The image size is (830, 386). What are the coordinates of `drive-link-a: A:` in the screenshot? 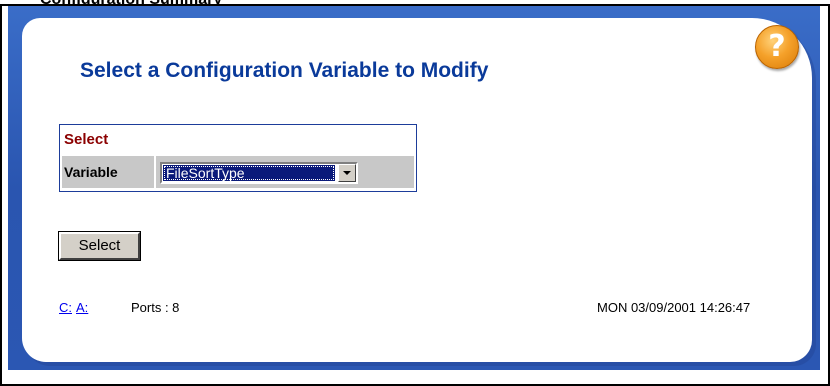 It's located at (82, 307).